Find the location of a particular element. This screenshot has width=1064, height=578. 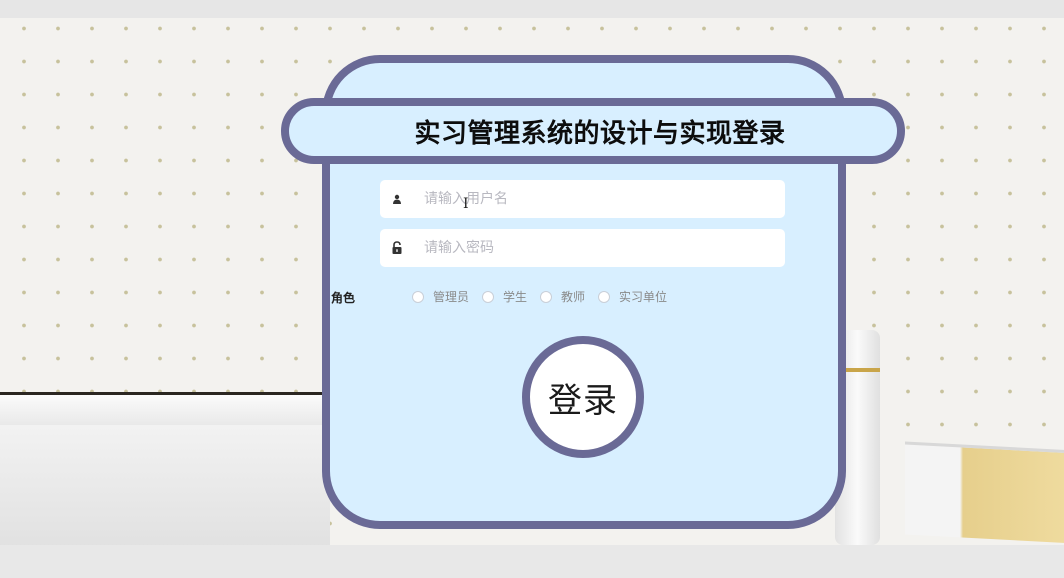

role-option-student: 学生 is located at coordinates (504, 296).